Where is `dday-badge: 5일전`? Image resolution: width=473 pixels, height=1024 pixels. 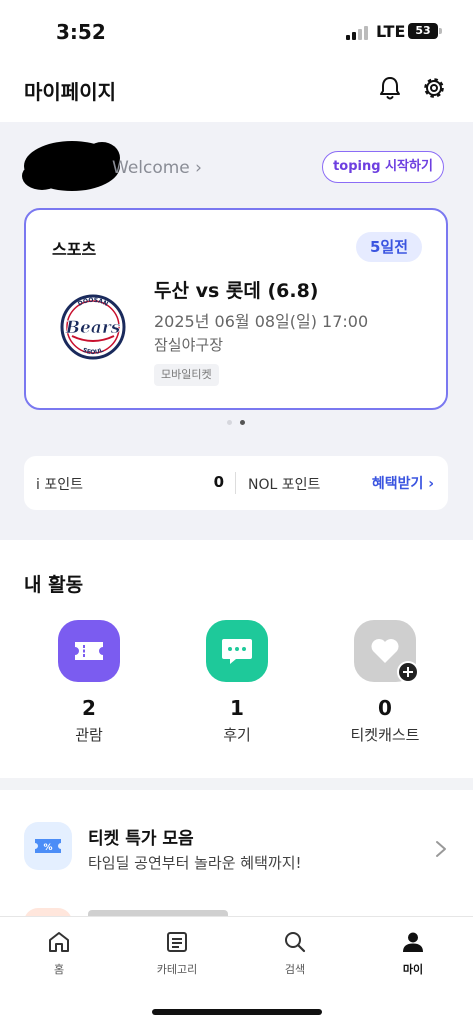 dday-badge: 5일전 is located at coordinates (389, 247).